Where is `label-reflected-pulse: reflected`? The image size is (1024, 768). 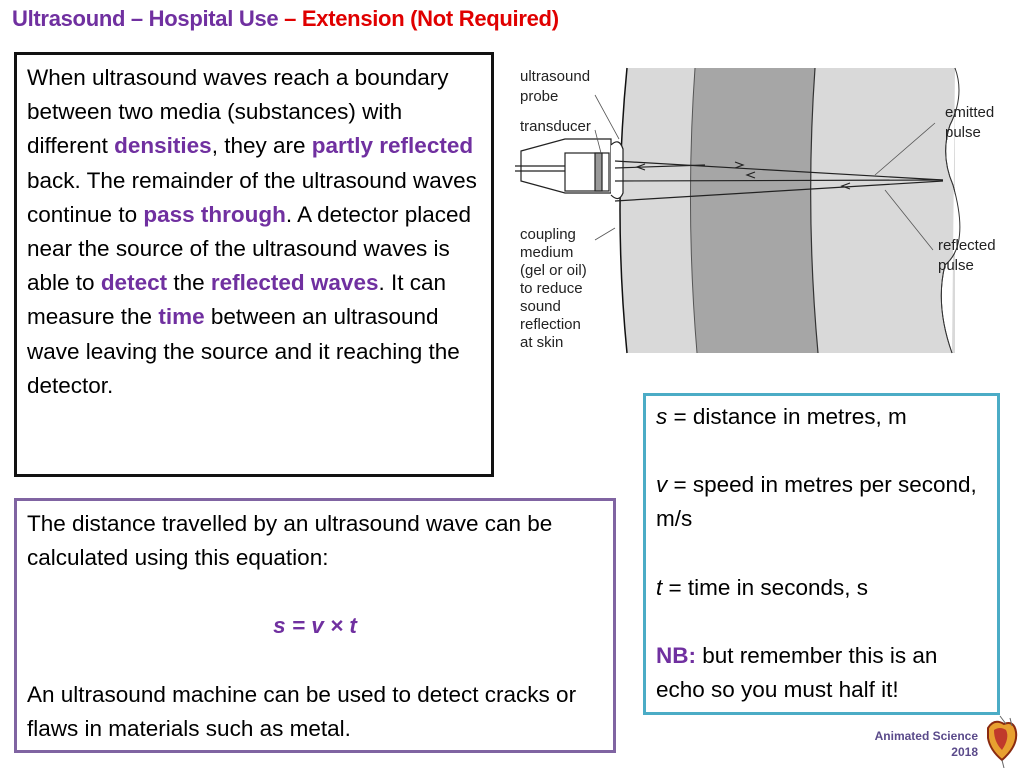 label-reflected-pulse: reflected is located at coordinates (967, 245).